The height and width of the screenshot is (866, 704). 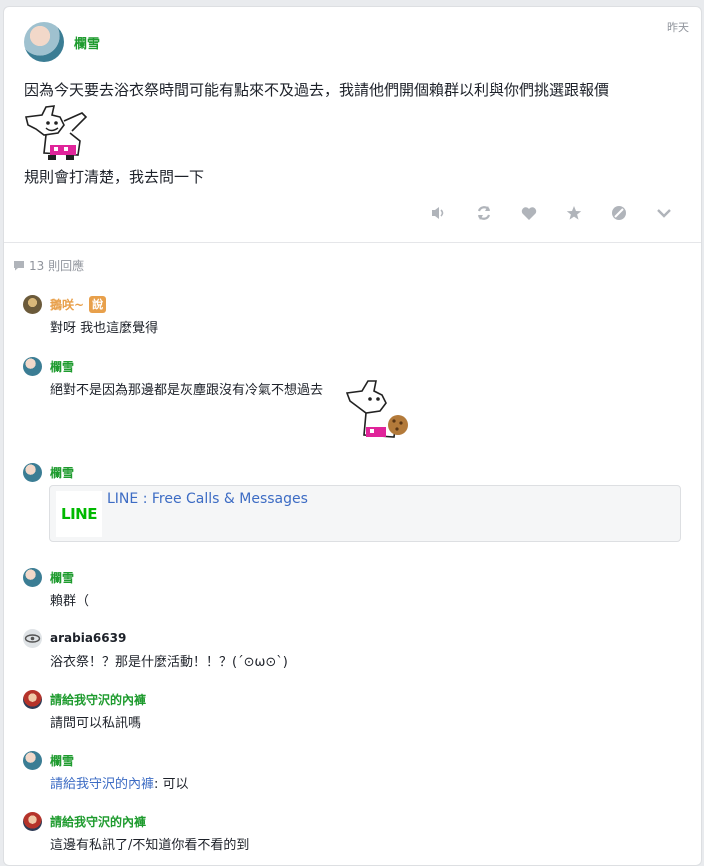 What do you see at coordinates (104, 328) in the screenshot?
I see `comment-text: 對呀 我也這麼覺得` at bounding box center [104, 328].